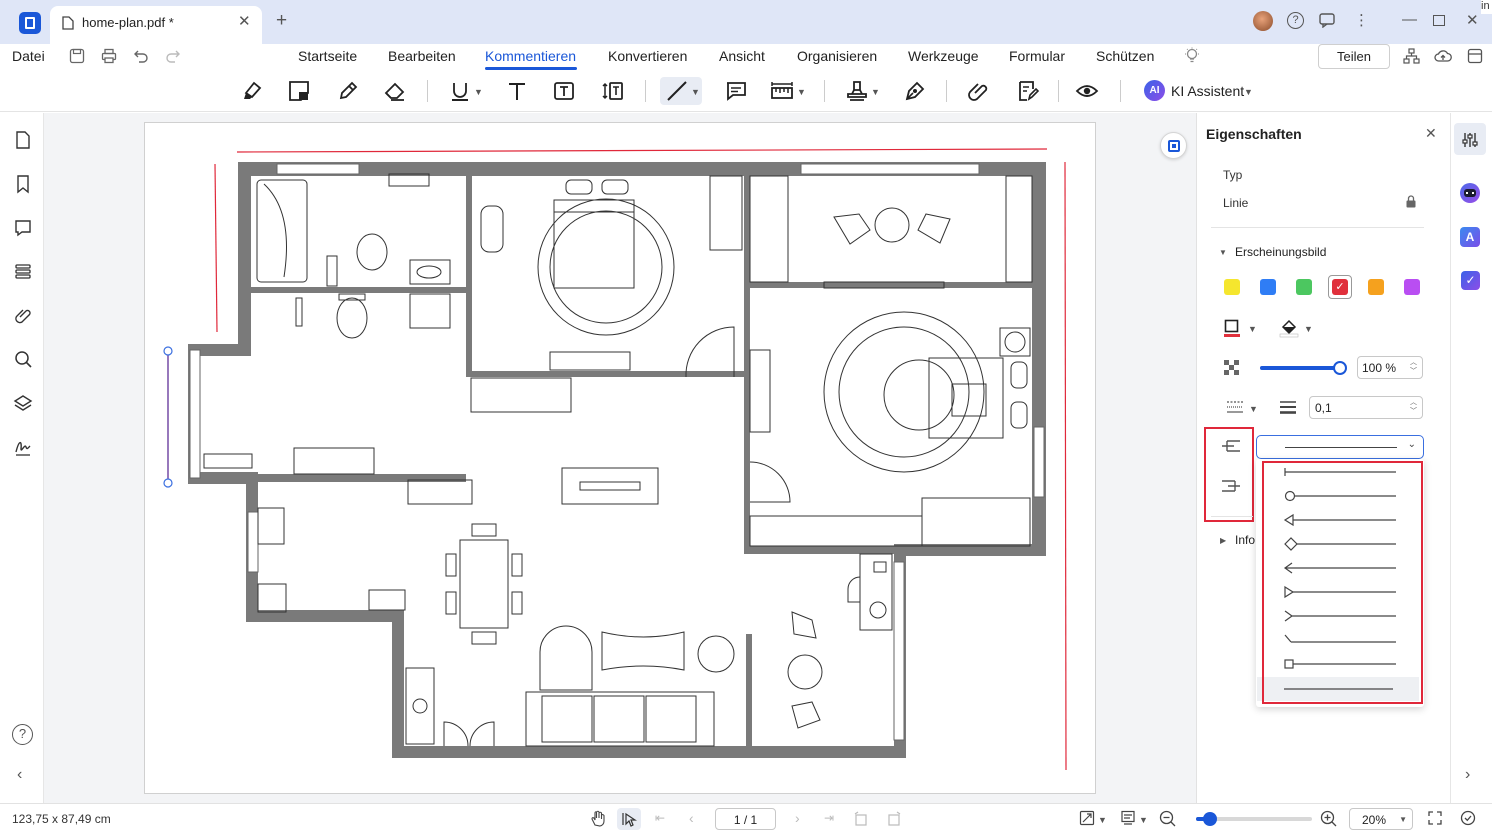 Image resolution: width=1492 pixels, height=834 pixels. Describe the element at coordinates (745, 819) in the screenshot. I see `page-number-input: 1 / 1` at that location.